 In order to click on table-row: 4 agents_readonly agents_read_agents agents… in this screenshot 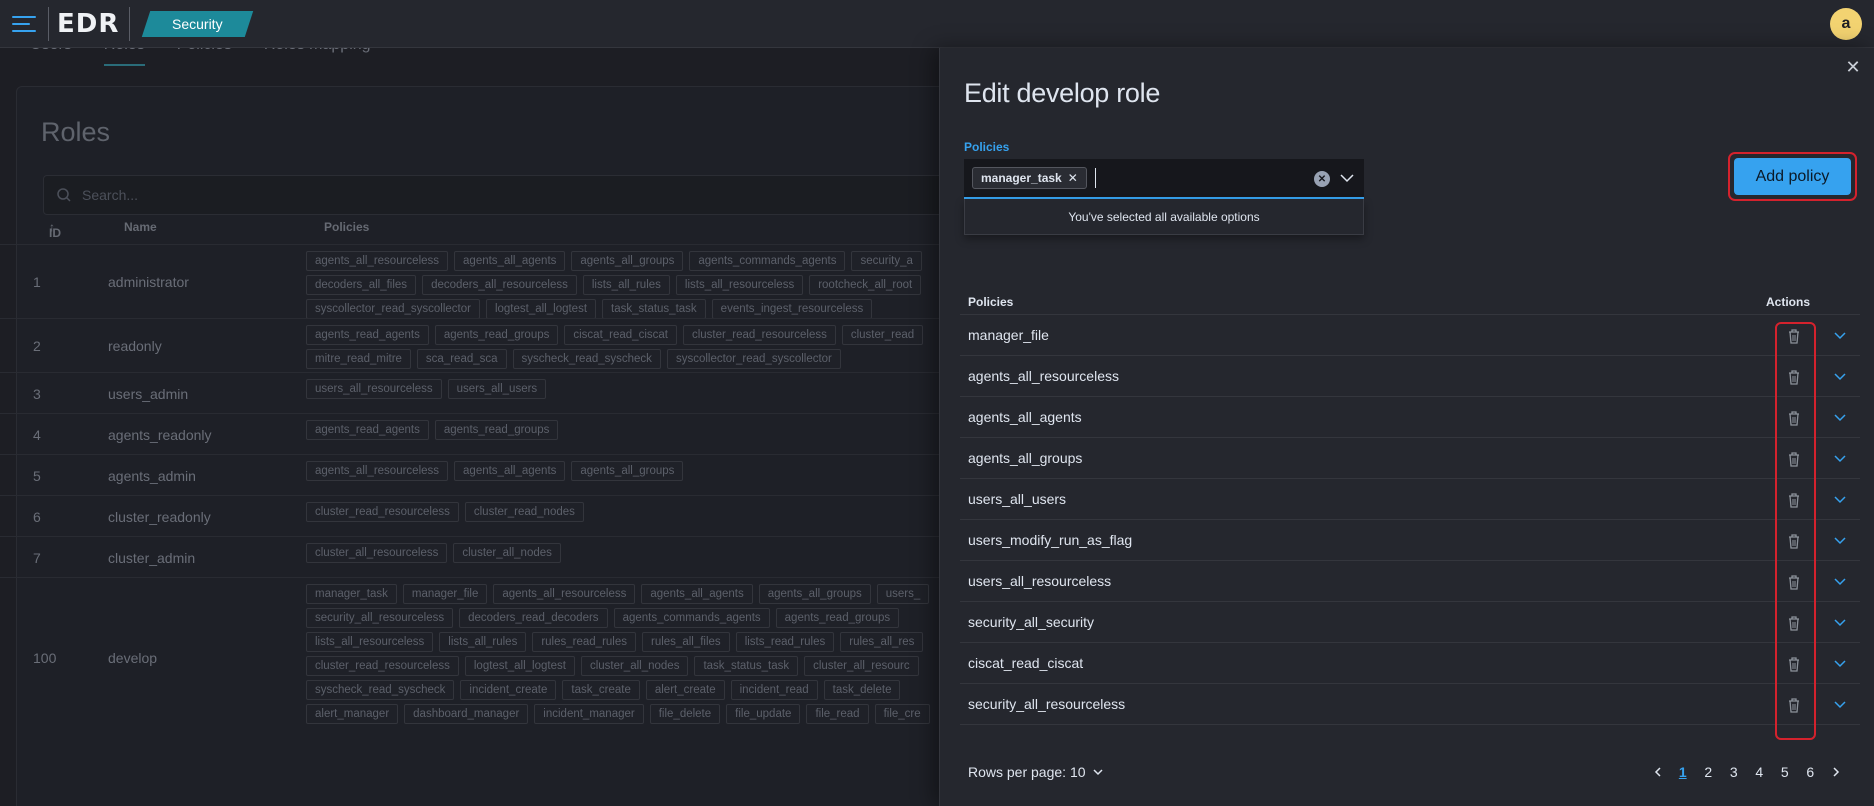, I will do `click(470, 433)`.